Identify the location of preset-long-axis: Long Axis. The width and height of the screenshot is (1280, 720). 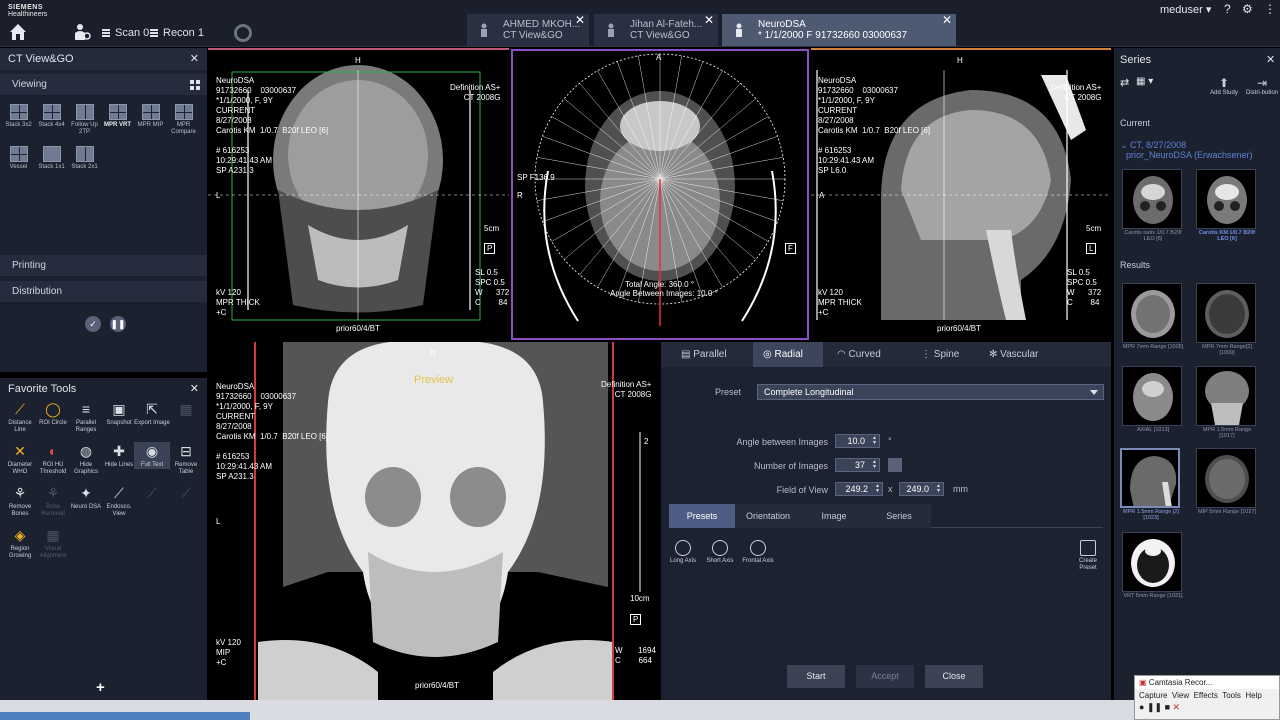
(683, 552).